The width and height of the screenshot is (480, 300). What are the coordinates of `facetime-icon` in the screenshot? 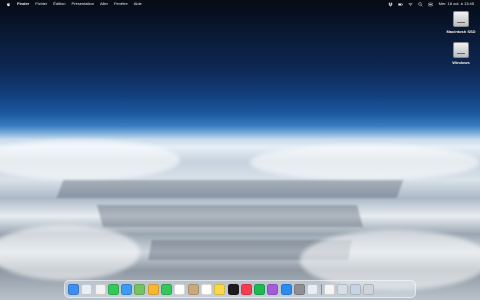 It's located at (167, 289).